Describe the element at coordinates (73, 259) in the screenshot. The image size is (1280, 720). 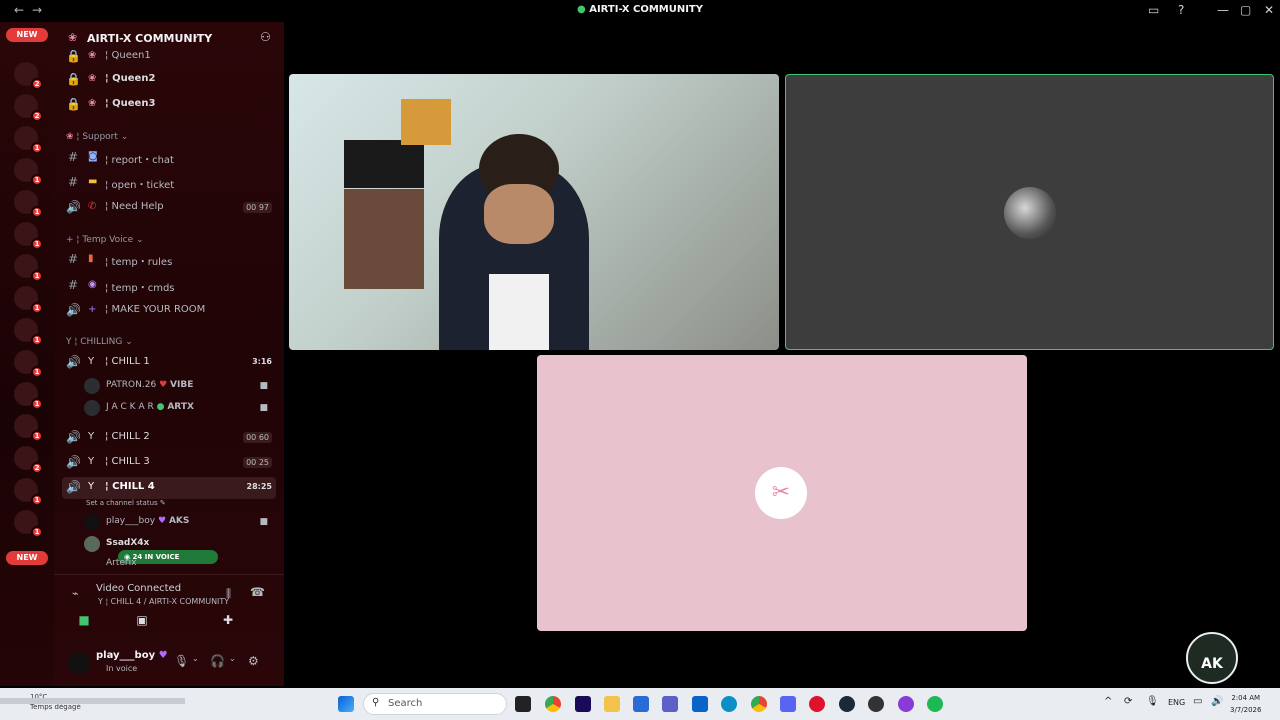
I see `hash-icon: #` at that location.